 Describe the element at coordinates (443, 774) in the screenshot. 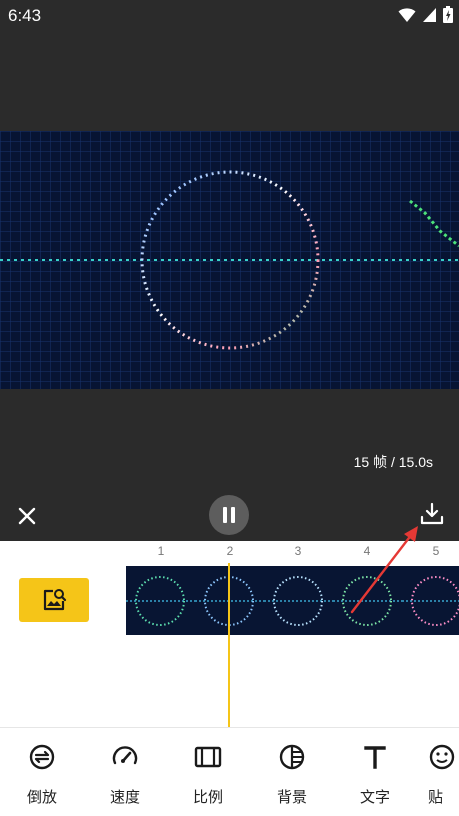

I see `tool-sticker: 贴` at that location.